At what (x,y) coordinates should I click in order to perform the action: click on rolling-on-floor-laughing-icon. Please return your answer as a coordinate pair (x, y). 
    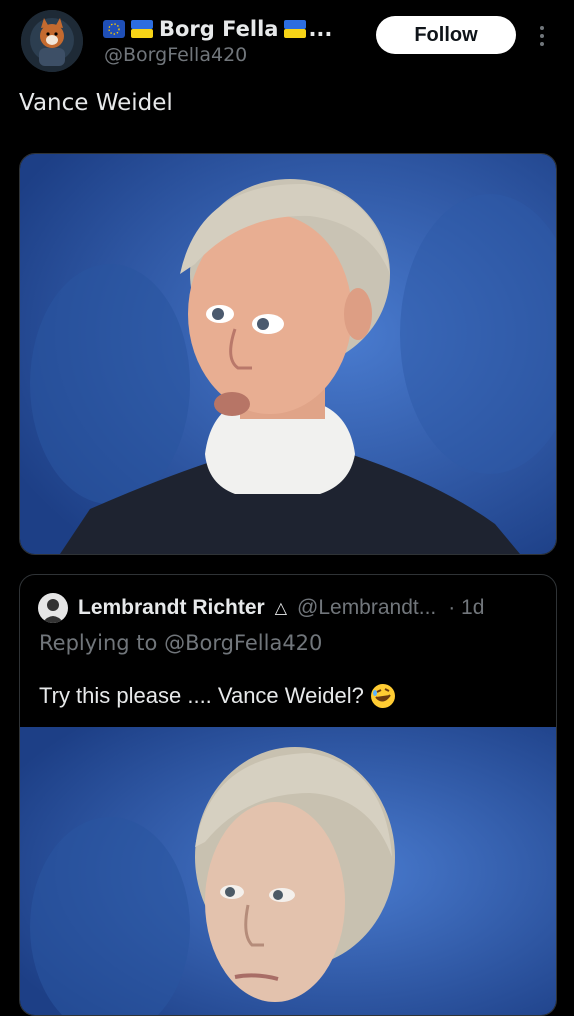
    Looking at the image, I should click on (383, 696).